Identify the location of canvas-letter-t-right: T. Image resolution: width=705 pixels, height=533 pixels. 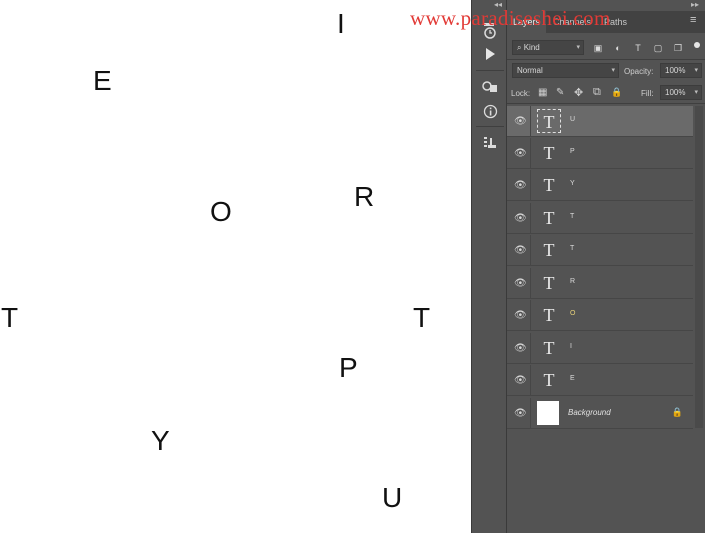
(421, 318).